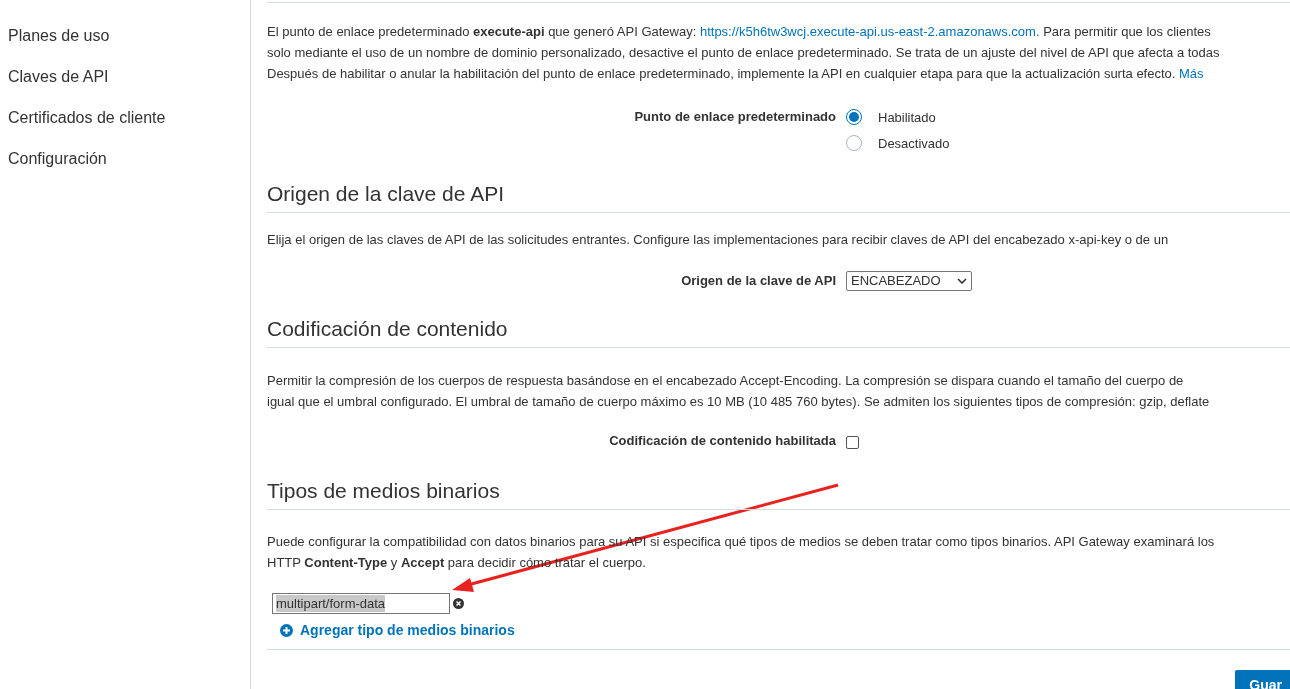  I want to click on section-heading: Origen de la clave de API, so click(385, 194).